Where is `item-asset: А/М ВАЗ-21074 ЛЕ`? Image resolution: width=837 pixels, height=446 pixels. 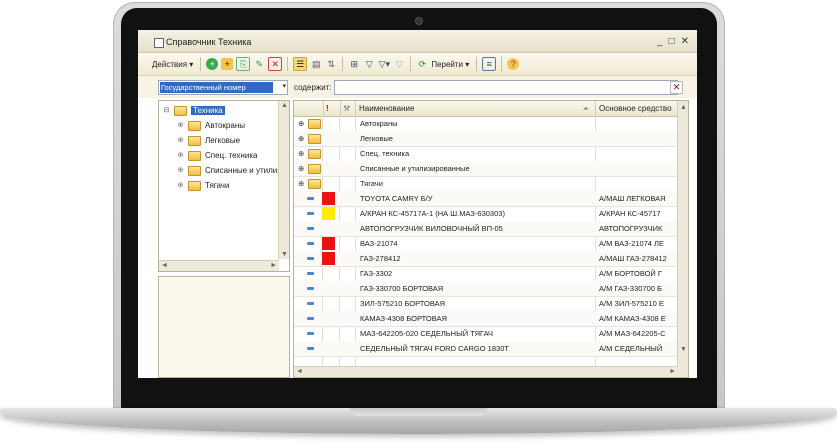 item-asset: А/М ВАЗ-21074 ЛЕ is located at coordinates (631, 243).